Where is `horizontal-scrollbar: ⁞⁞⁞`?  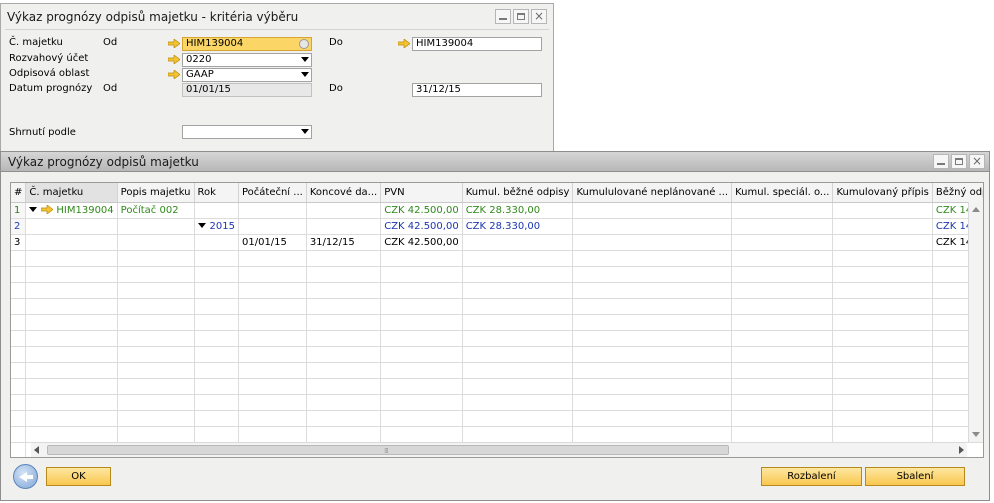 horizontal-scrollbar: ⁞⁞⁞ is located at coordinates (499, 449).